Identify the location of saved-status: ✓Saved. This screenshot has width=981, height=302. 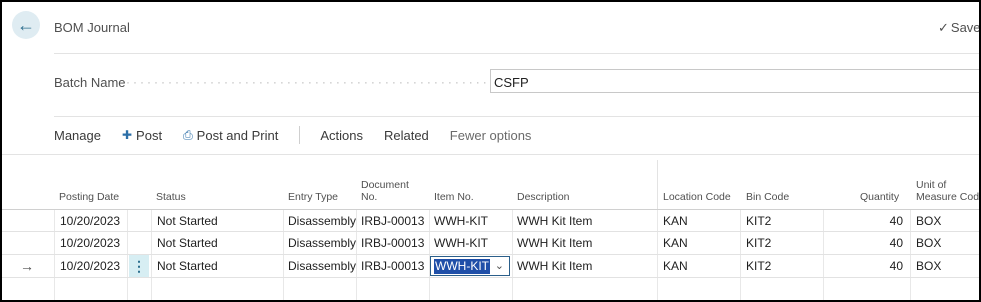
(959, 28).